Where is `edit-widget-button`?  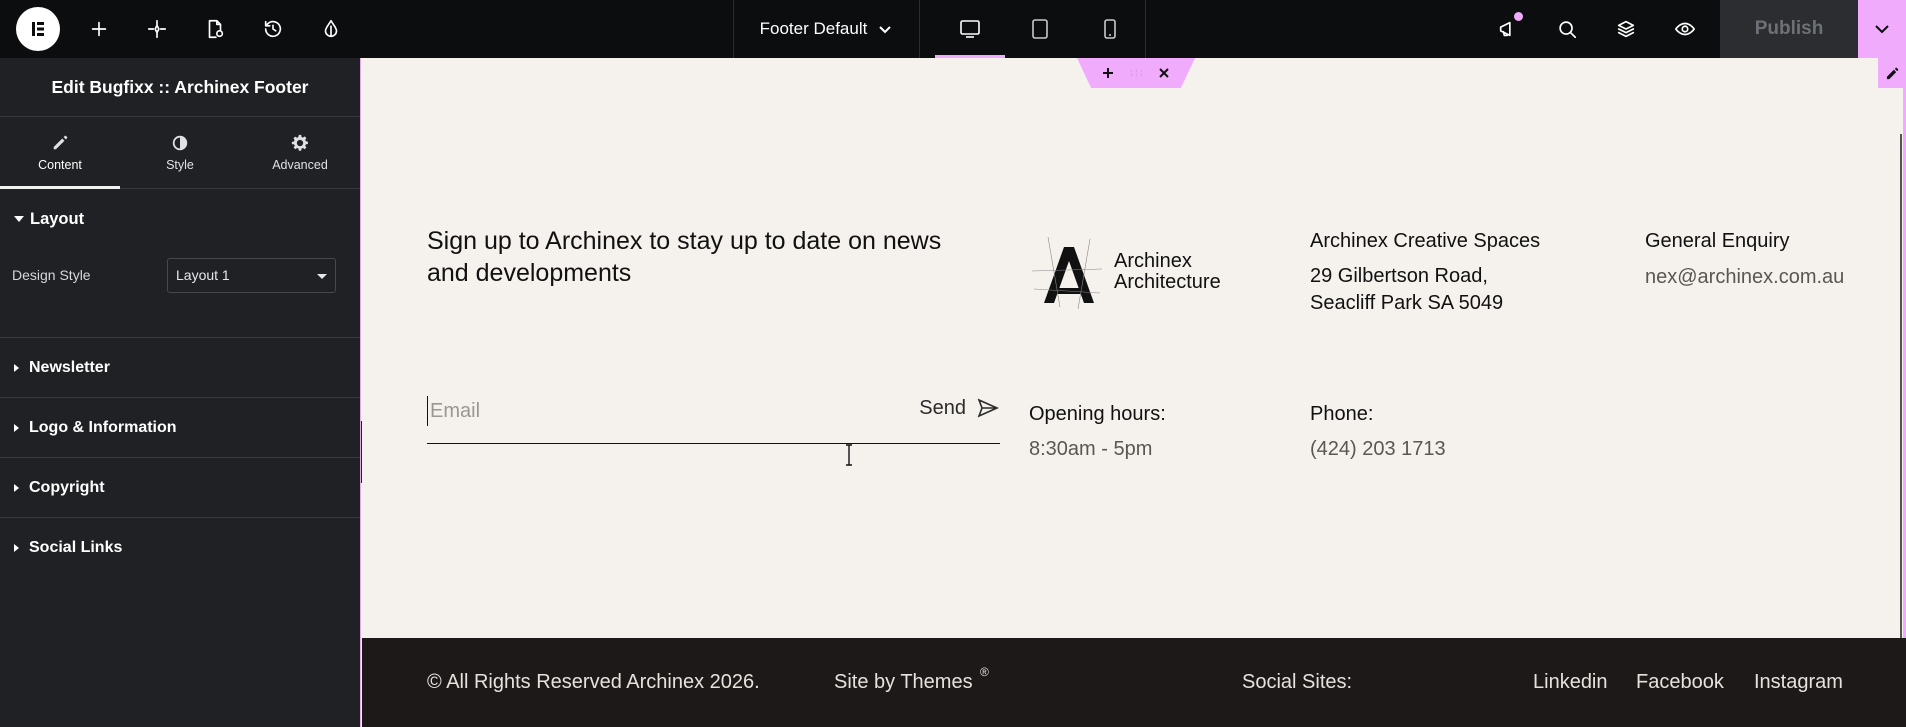
edit-widget-button is located at coordinates (1892, 73).